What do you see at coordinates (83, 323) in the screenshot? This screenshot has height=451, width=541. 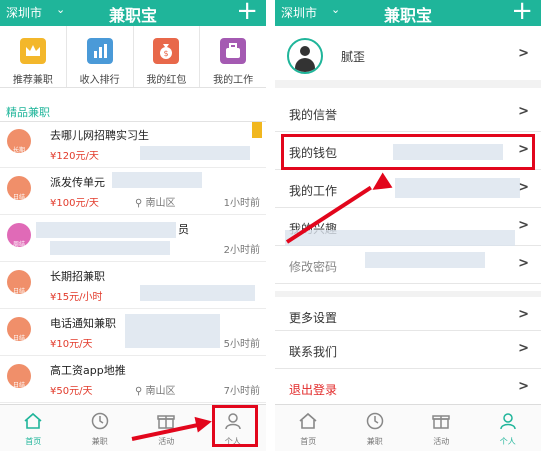 I see `job-title: 电话通知兼职` at bounding box center [83, 323].